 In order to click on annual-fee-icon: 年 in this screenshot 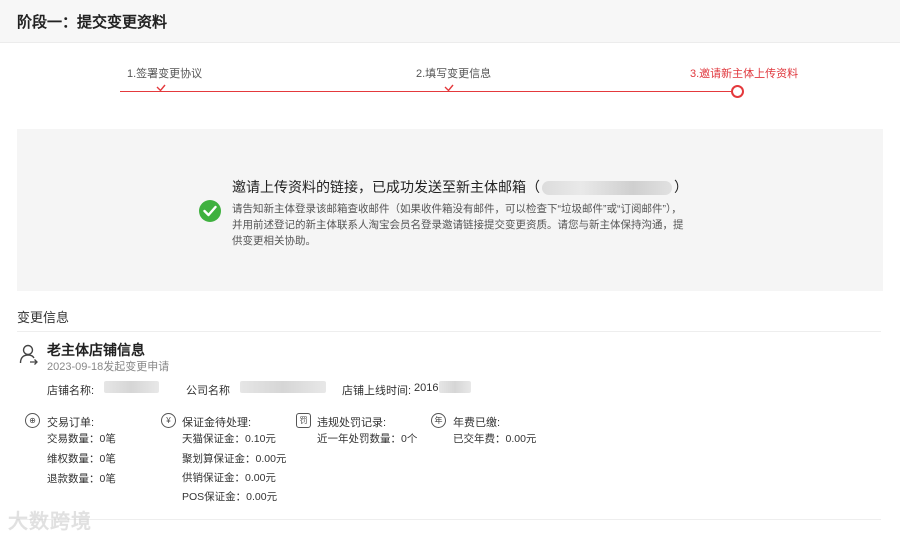, I will do `click(438, 420)`.